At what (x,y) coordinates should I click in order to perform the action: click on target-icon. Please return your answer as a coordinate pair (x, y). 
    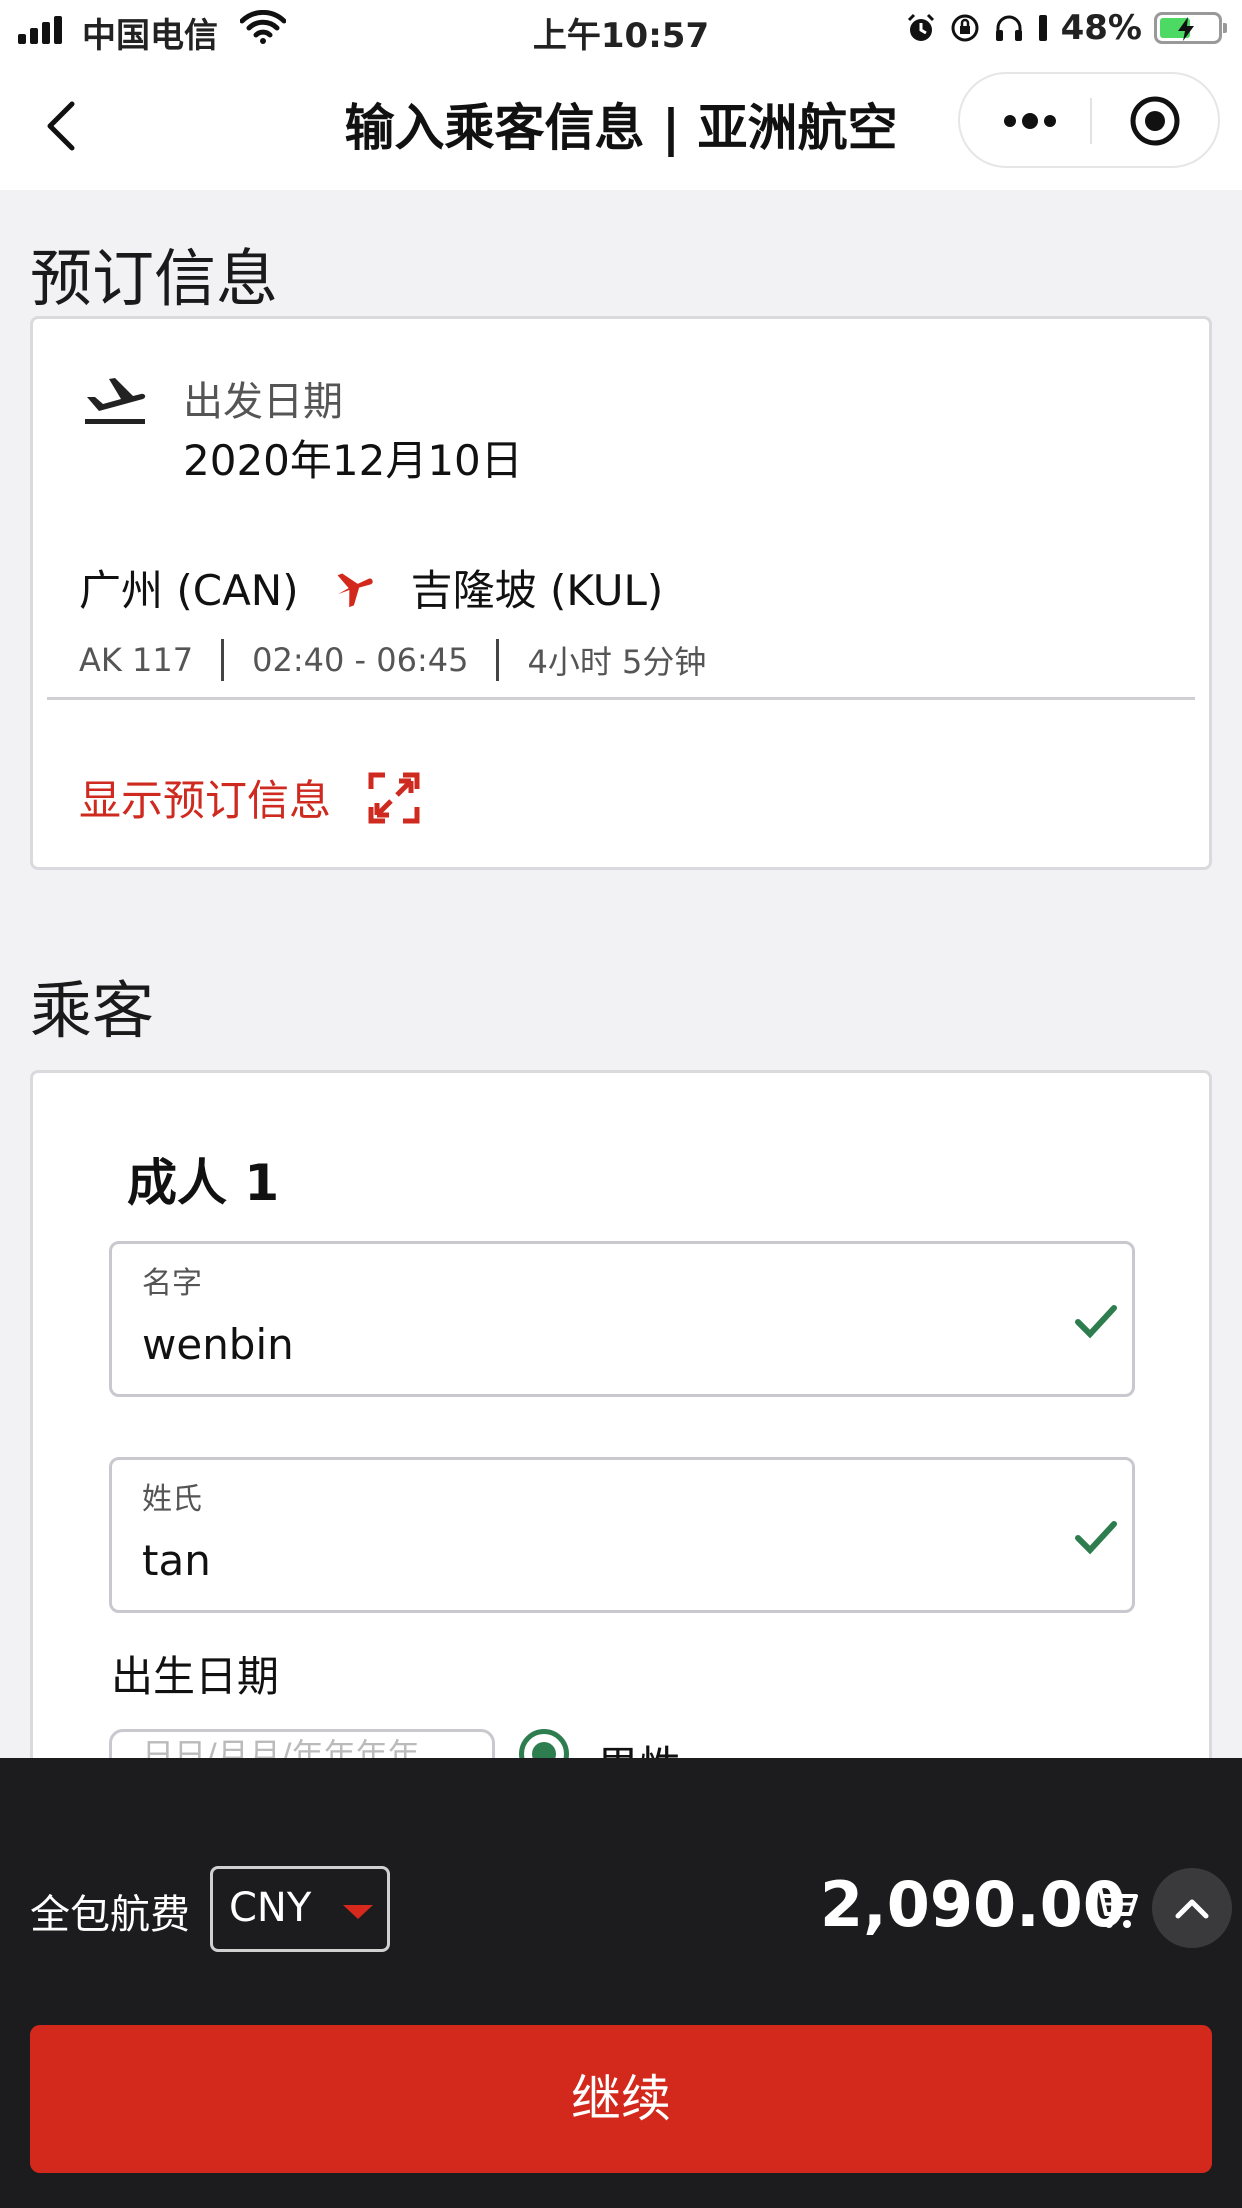
    Looking at the image, I should click on (1155, 121).